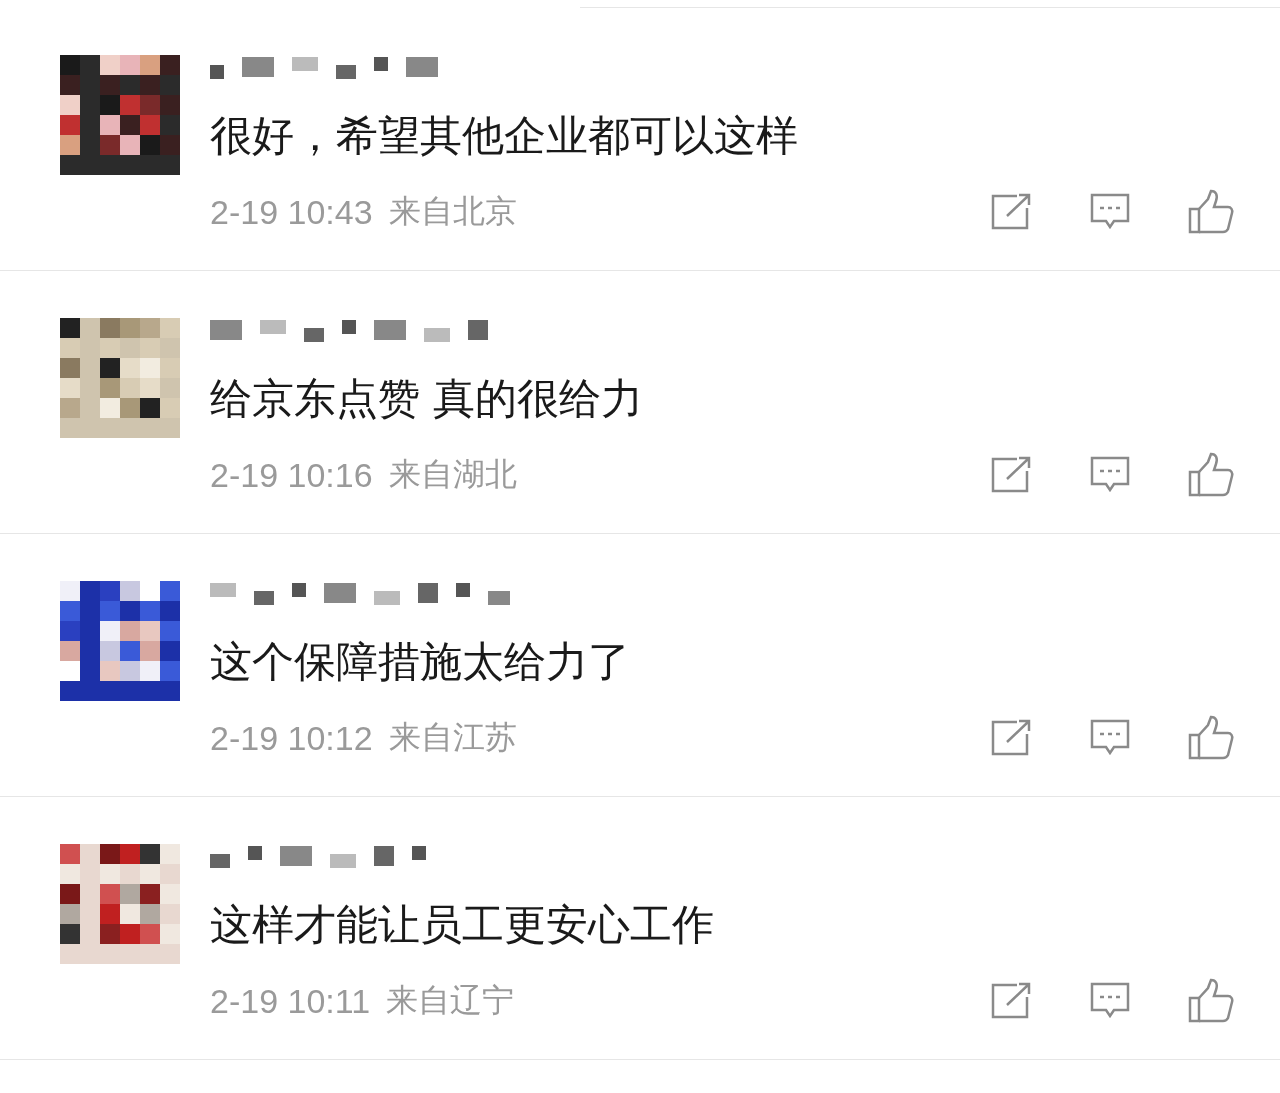  What do you see at coordinates (427, 399) in the screenshot?
I see `comment-text: 给京东点赞 真的很给力` at bounding box center [427, 399].